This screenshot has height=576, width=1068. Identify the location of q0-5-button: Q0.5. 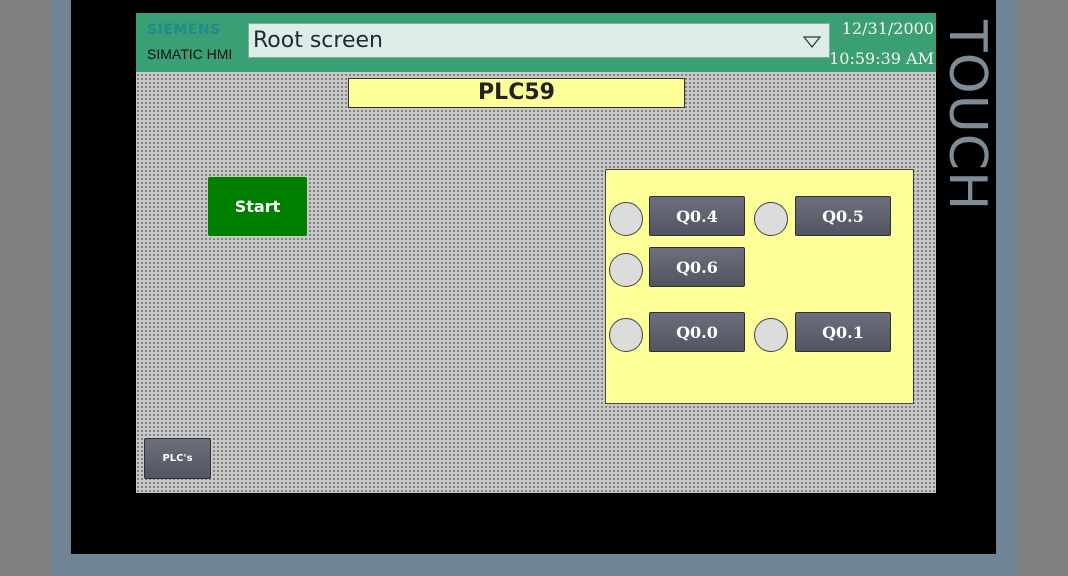
(843, 216).